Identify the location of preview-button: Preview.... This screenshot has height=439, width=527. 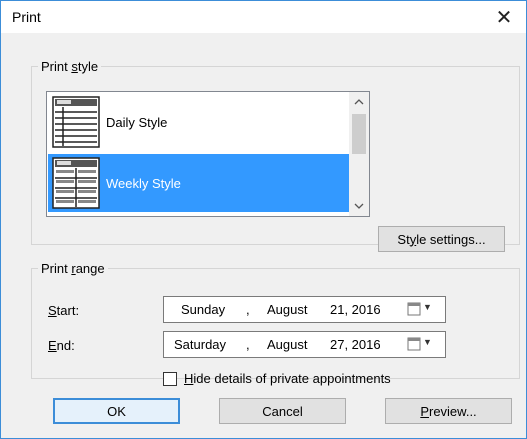
(448, 411).